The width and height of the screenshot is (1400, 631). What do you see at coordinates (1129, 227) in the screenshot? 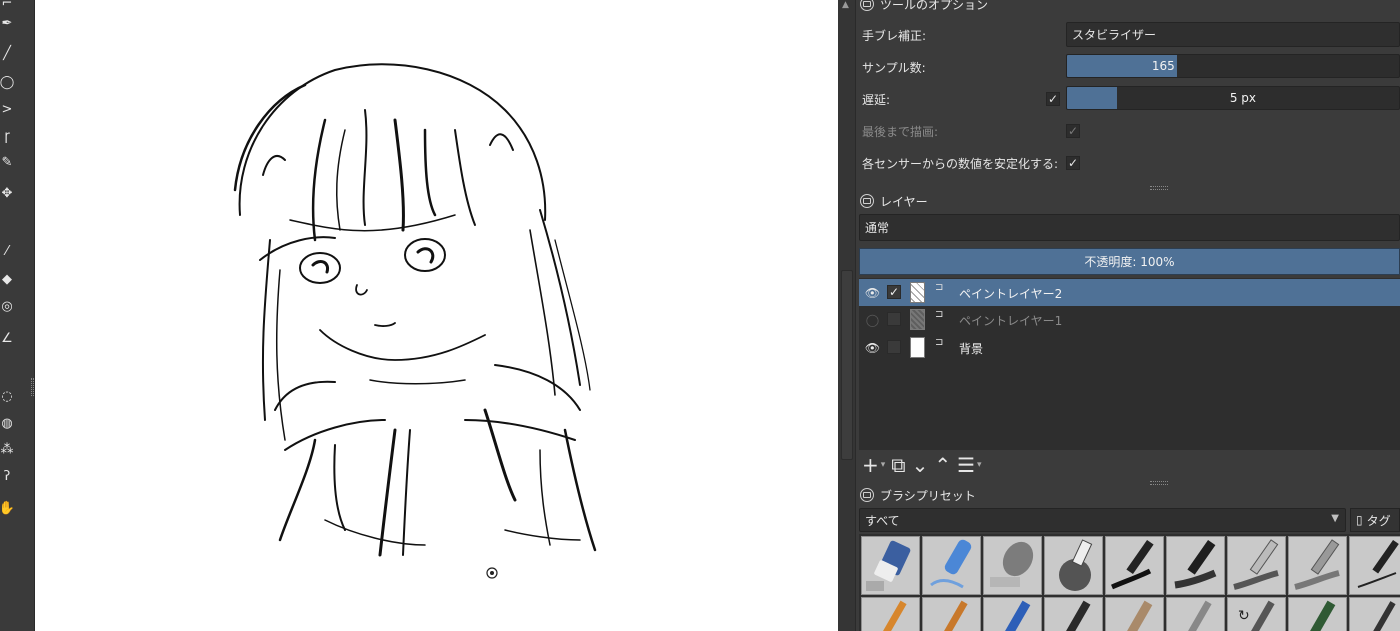
I see `blend-mode-combo: 通常` at bounding box center [1129, 227].